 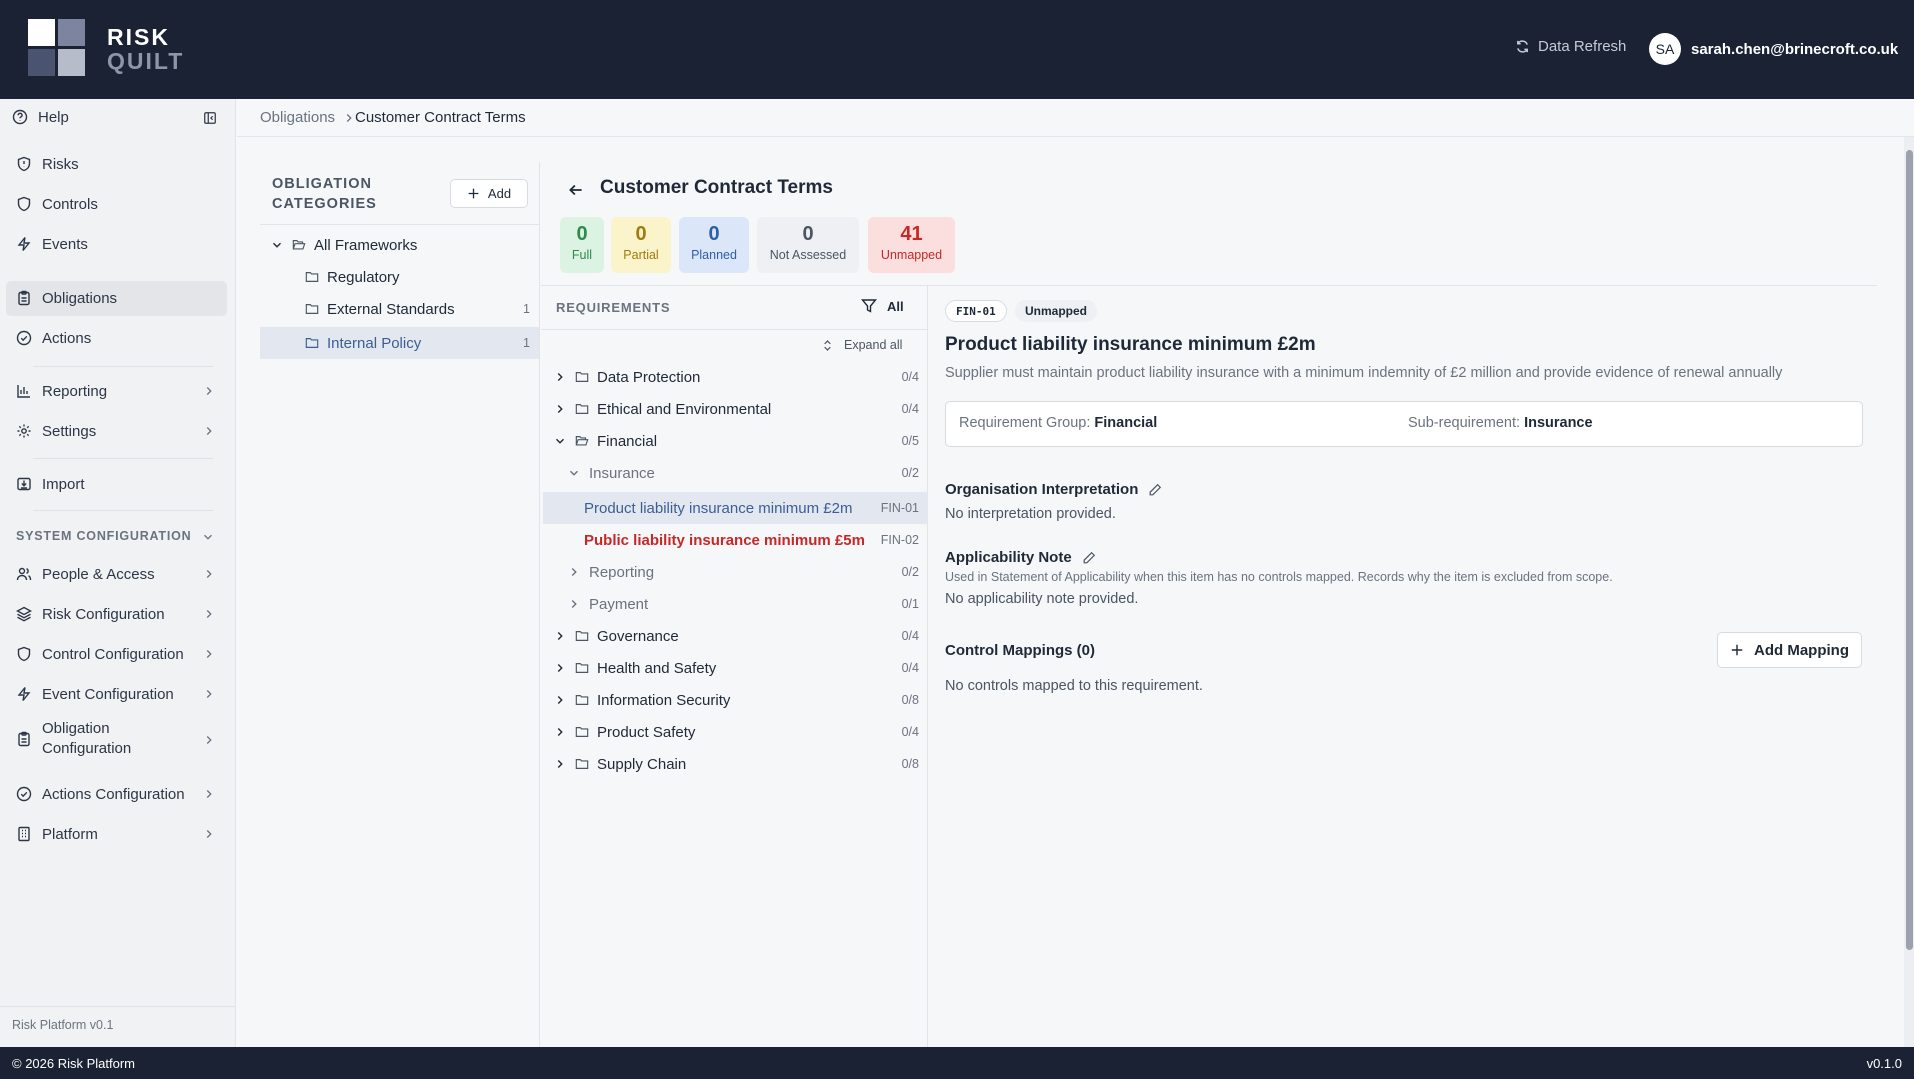 I want to click on collapse-sidebar-icon, so click(x=210, y=118).